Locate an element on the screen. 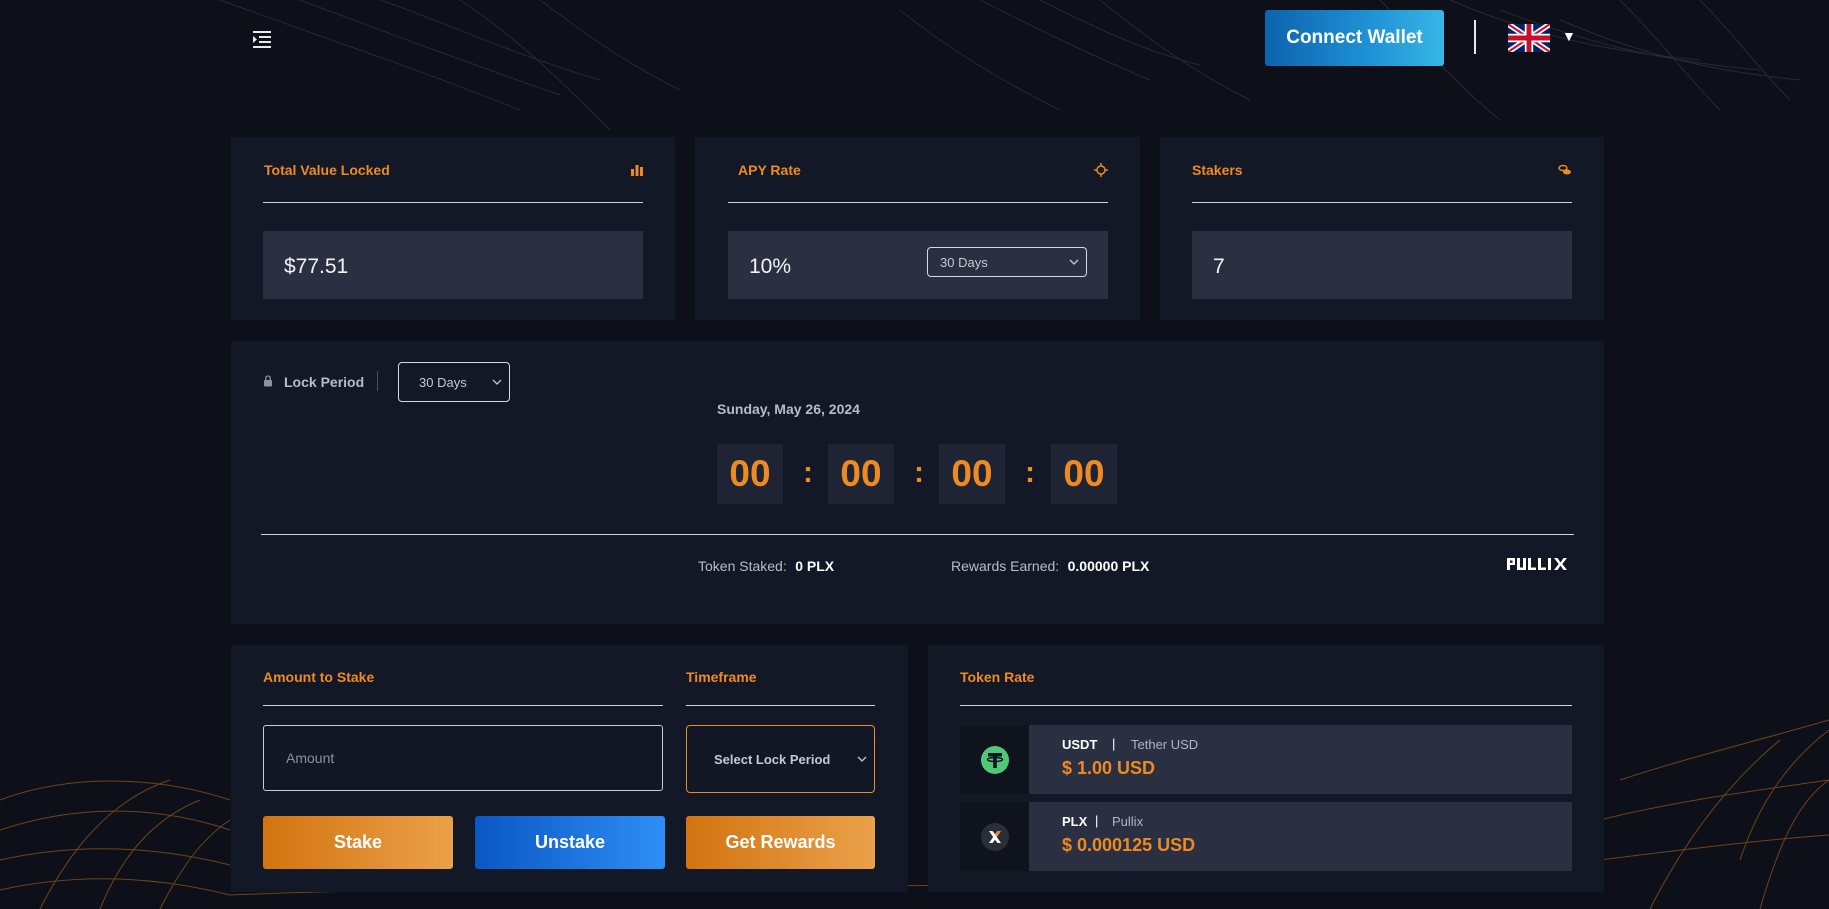 Image resolution: width=1829 pixels, height=909 pixels. tvl-title: Total Value Locked is located at coordinates (327, 170).